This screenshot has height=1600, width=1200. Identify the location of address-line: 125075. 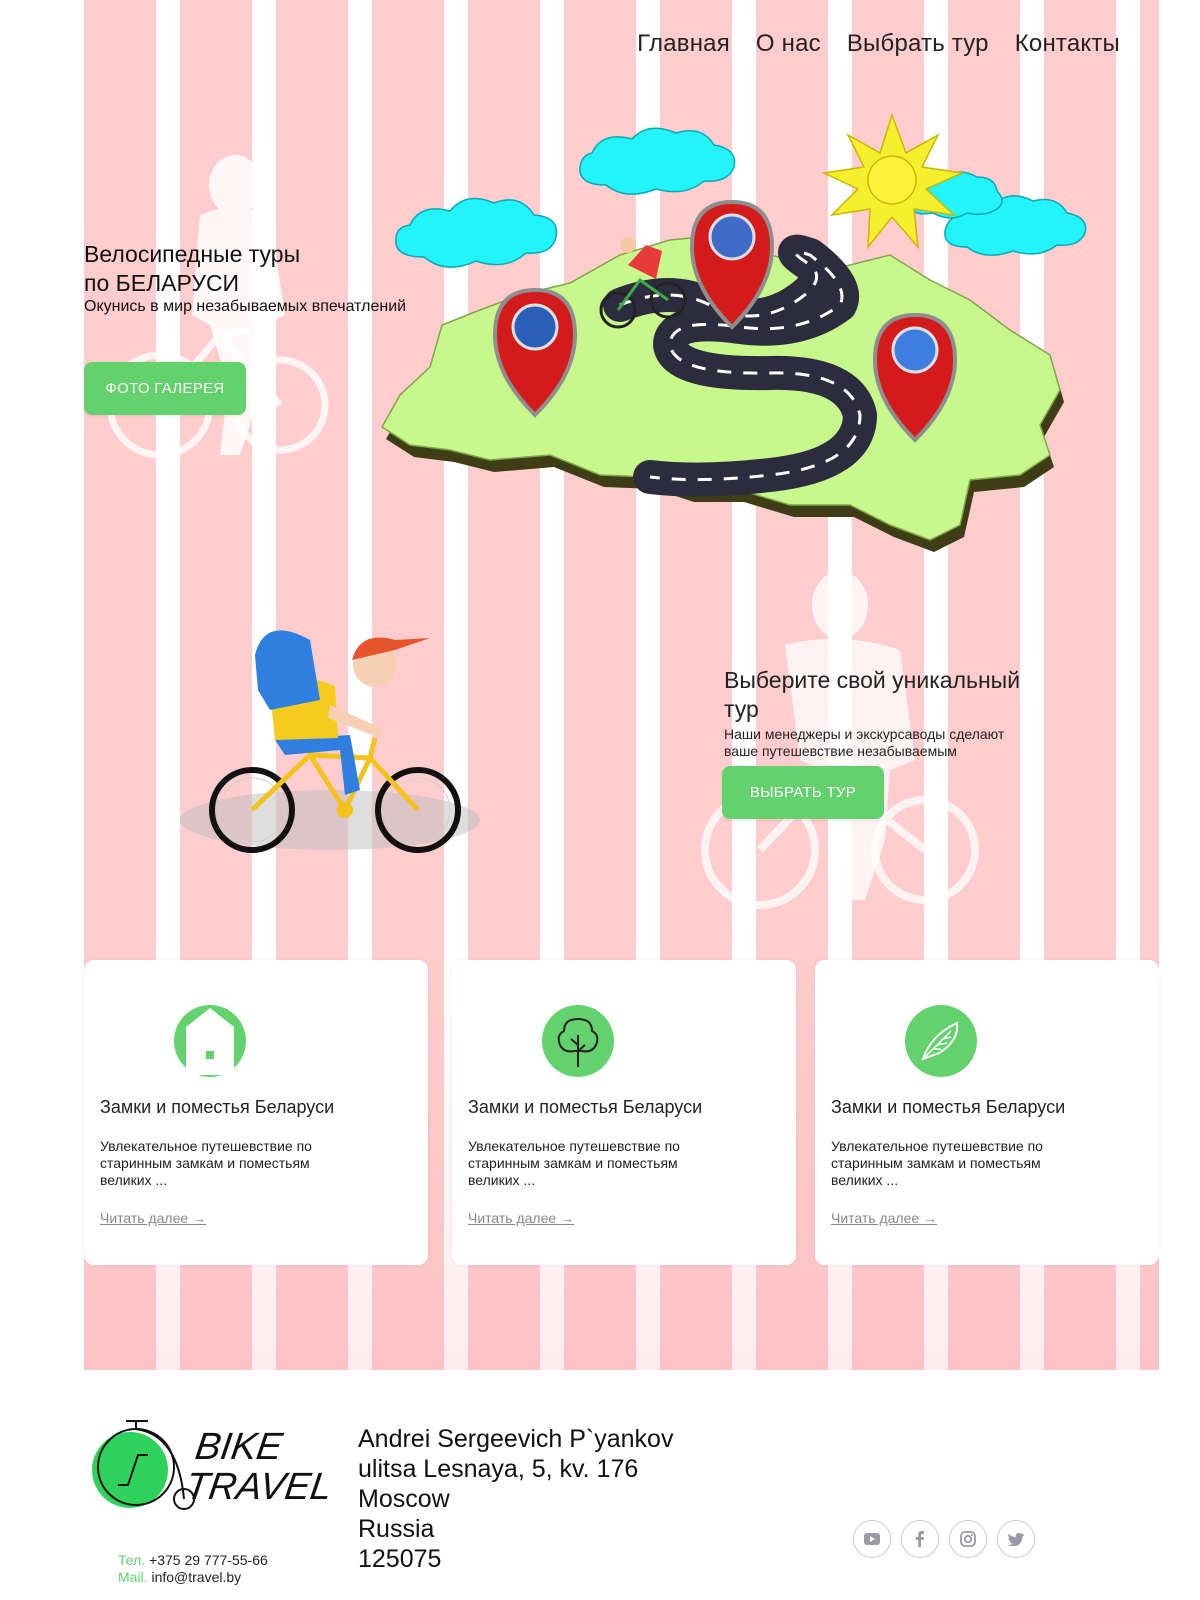
(400, 1559).